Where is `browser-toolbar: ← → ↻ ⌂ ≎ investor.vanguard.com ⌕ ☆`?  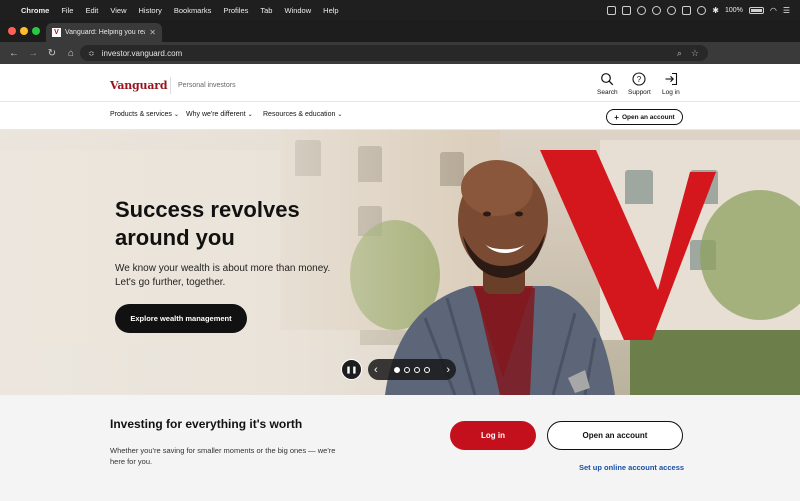 browser-toolbar: ← → ↻ ⌂ ≎ investor.vanguard.com ⌕ ☆ is located at coordinates (400, 71).